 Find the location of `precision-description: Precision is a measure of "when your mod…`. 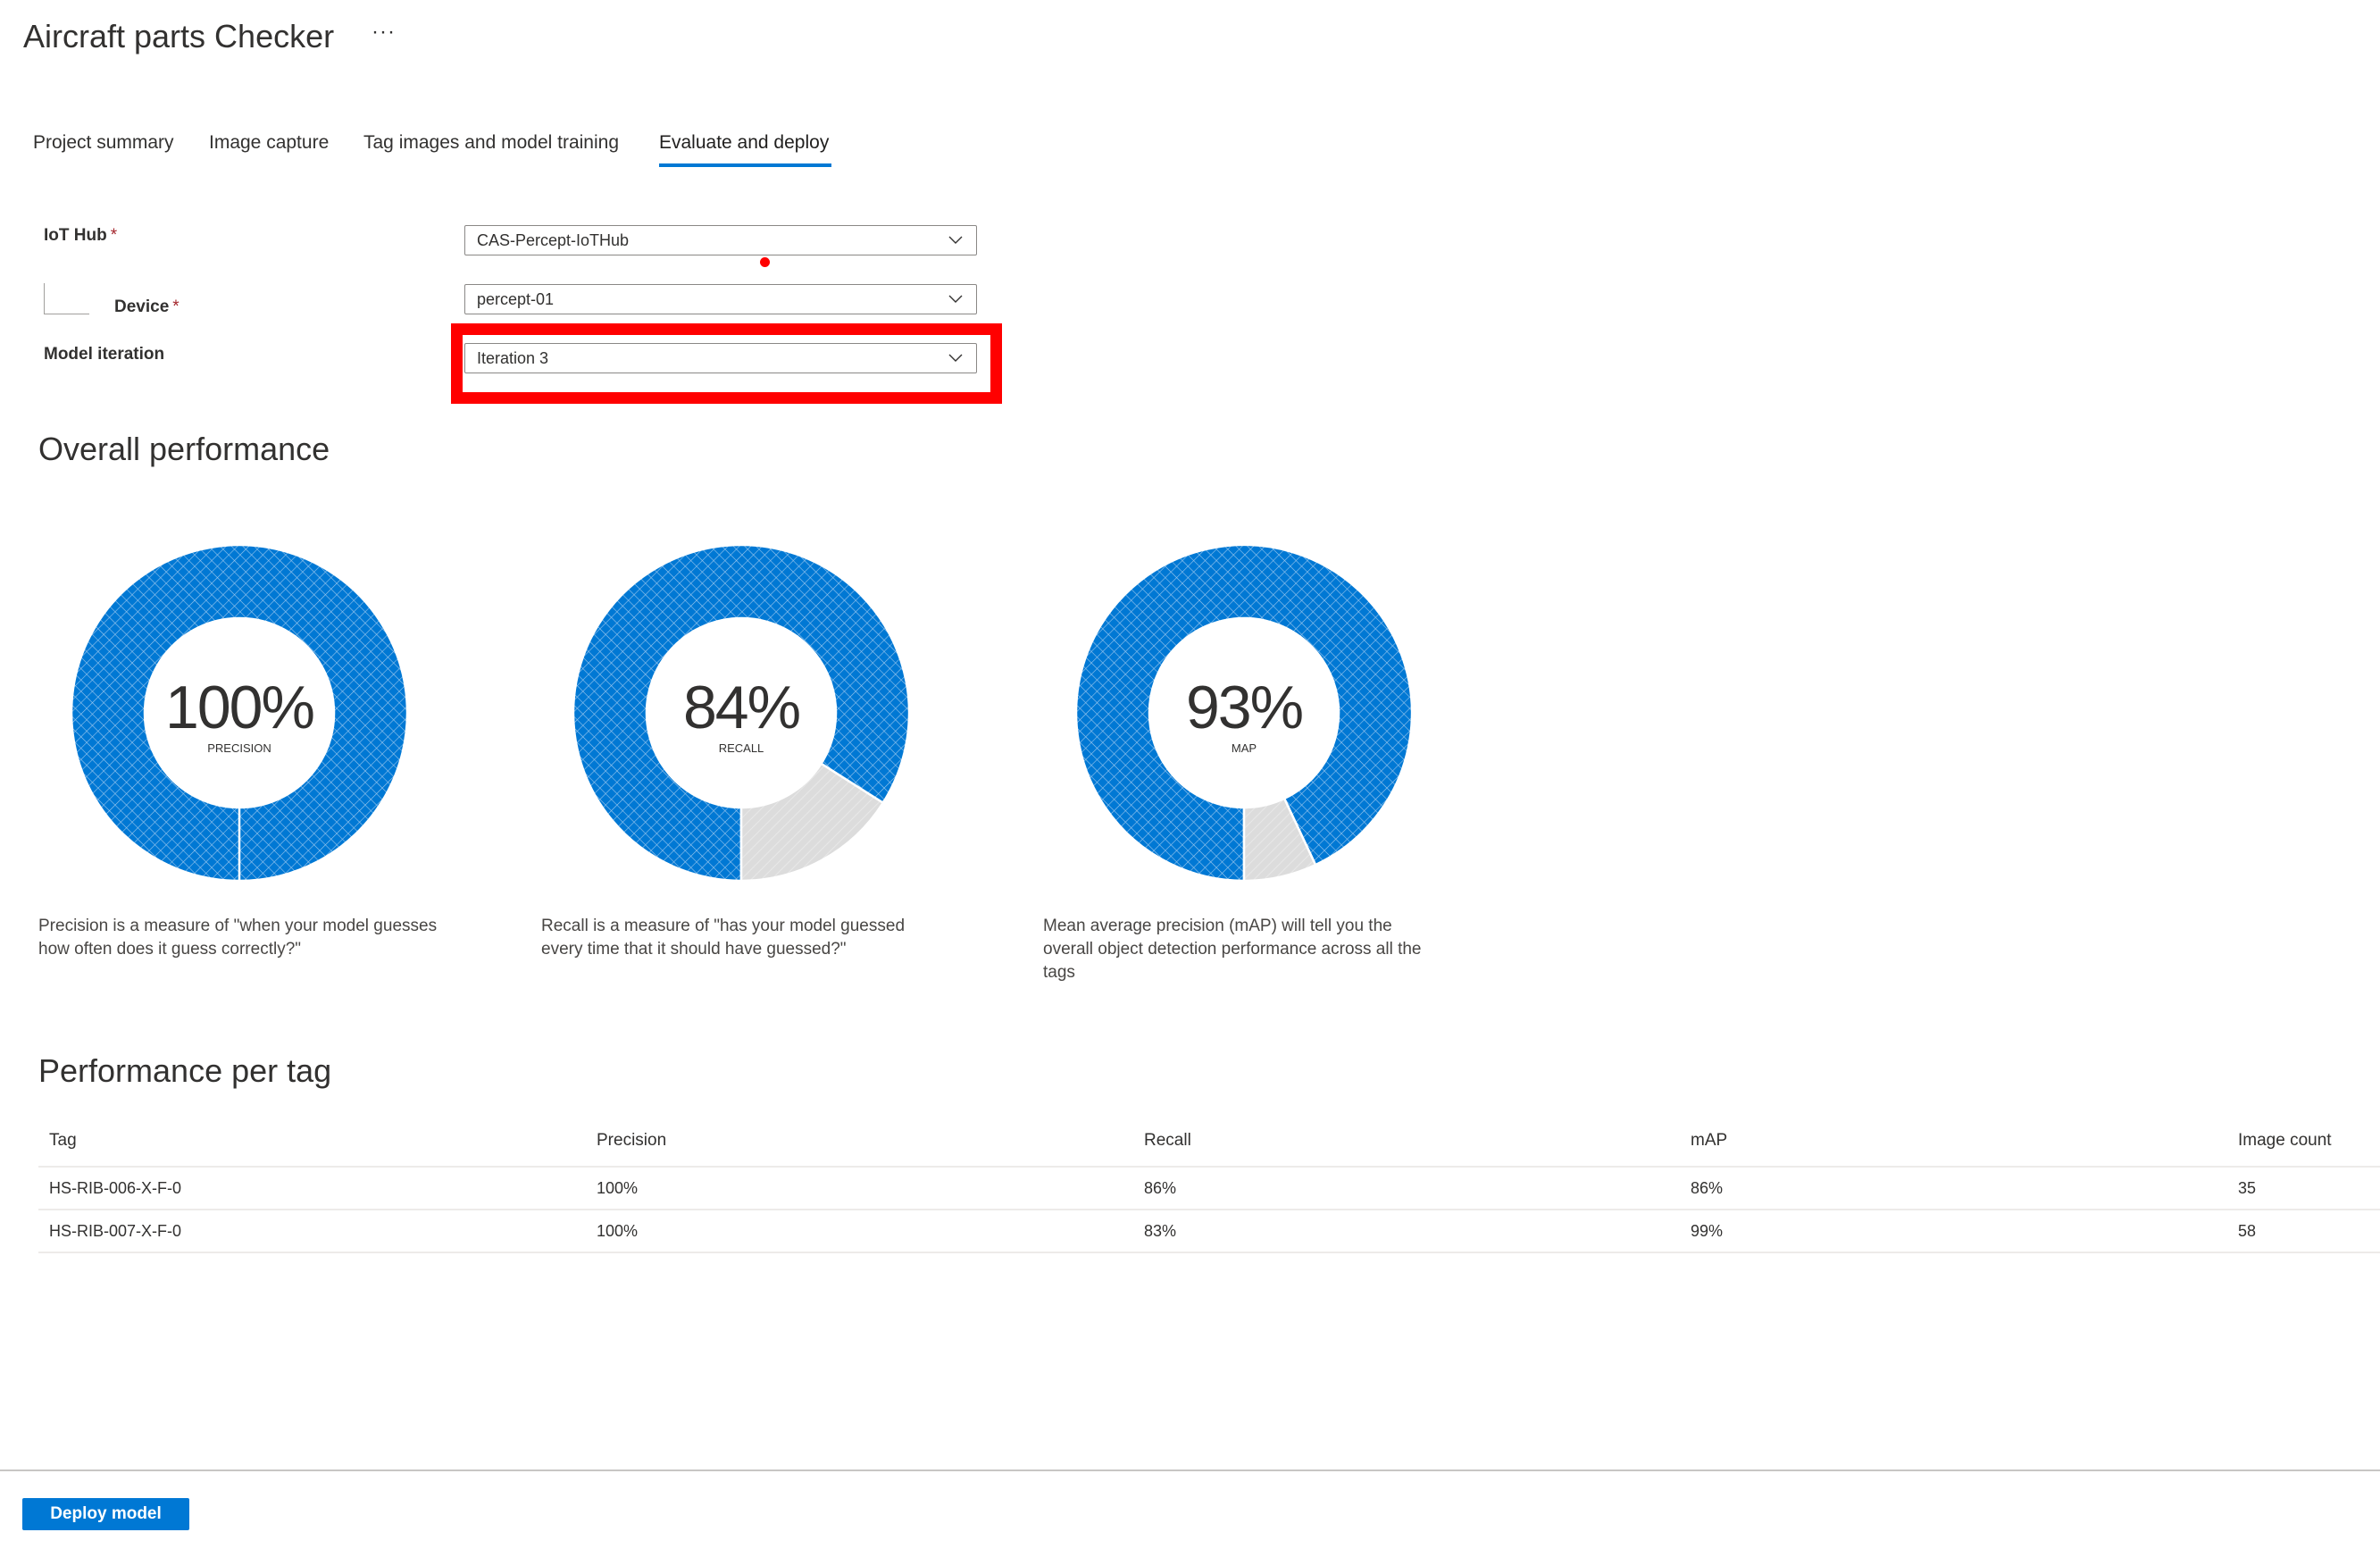

precision-description: Precision is a measure of "when your mod… is located at coordinates (238, 938).